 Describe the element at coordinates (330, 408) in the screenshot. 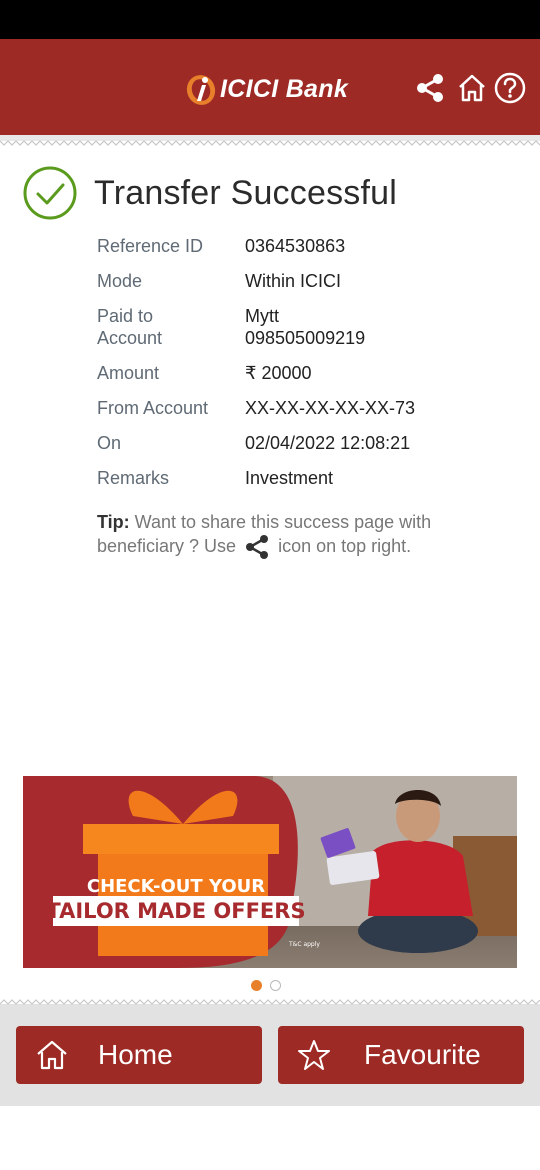

I see `detail-value: XX-XX-XX-XX-XX-73` at that location.